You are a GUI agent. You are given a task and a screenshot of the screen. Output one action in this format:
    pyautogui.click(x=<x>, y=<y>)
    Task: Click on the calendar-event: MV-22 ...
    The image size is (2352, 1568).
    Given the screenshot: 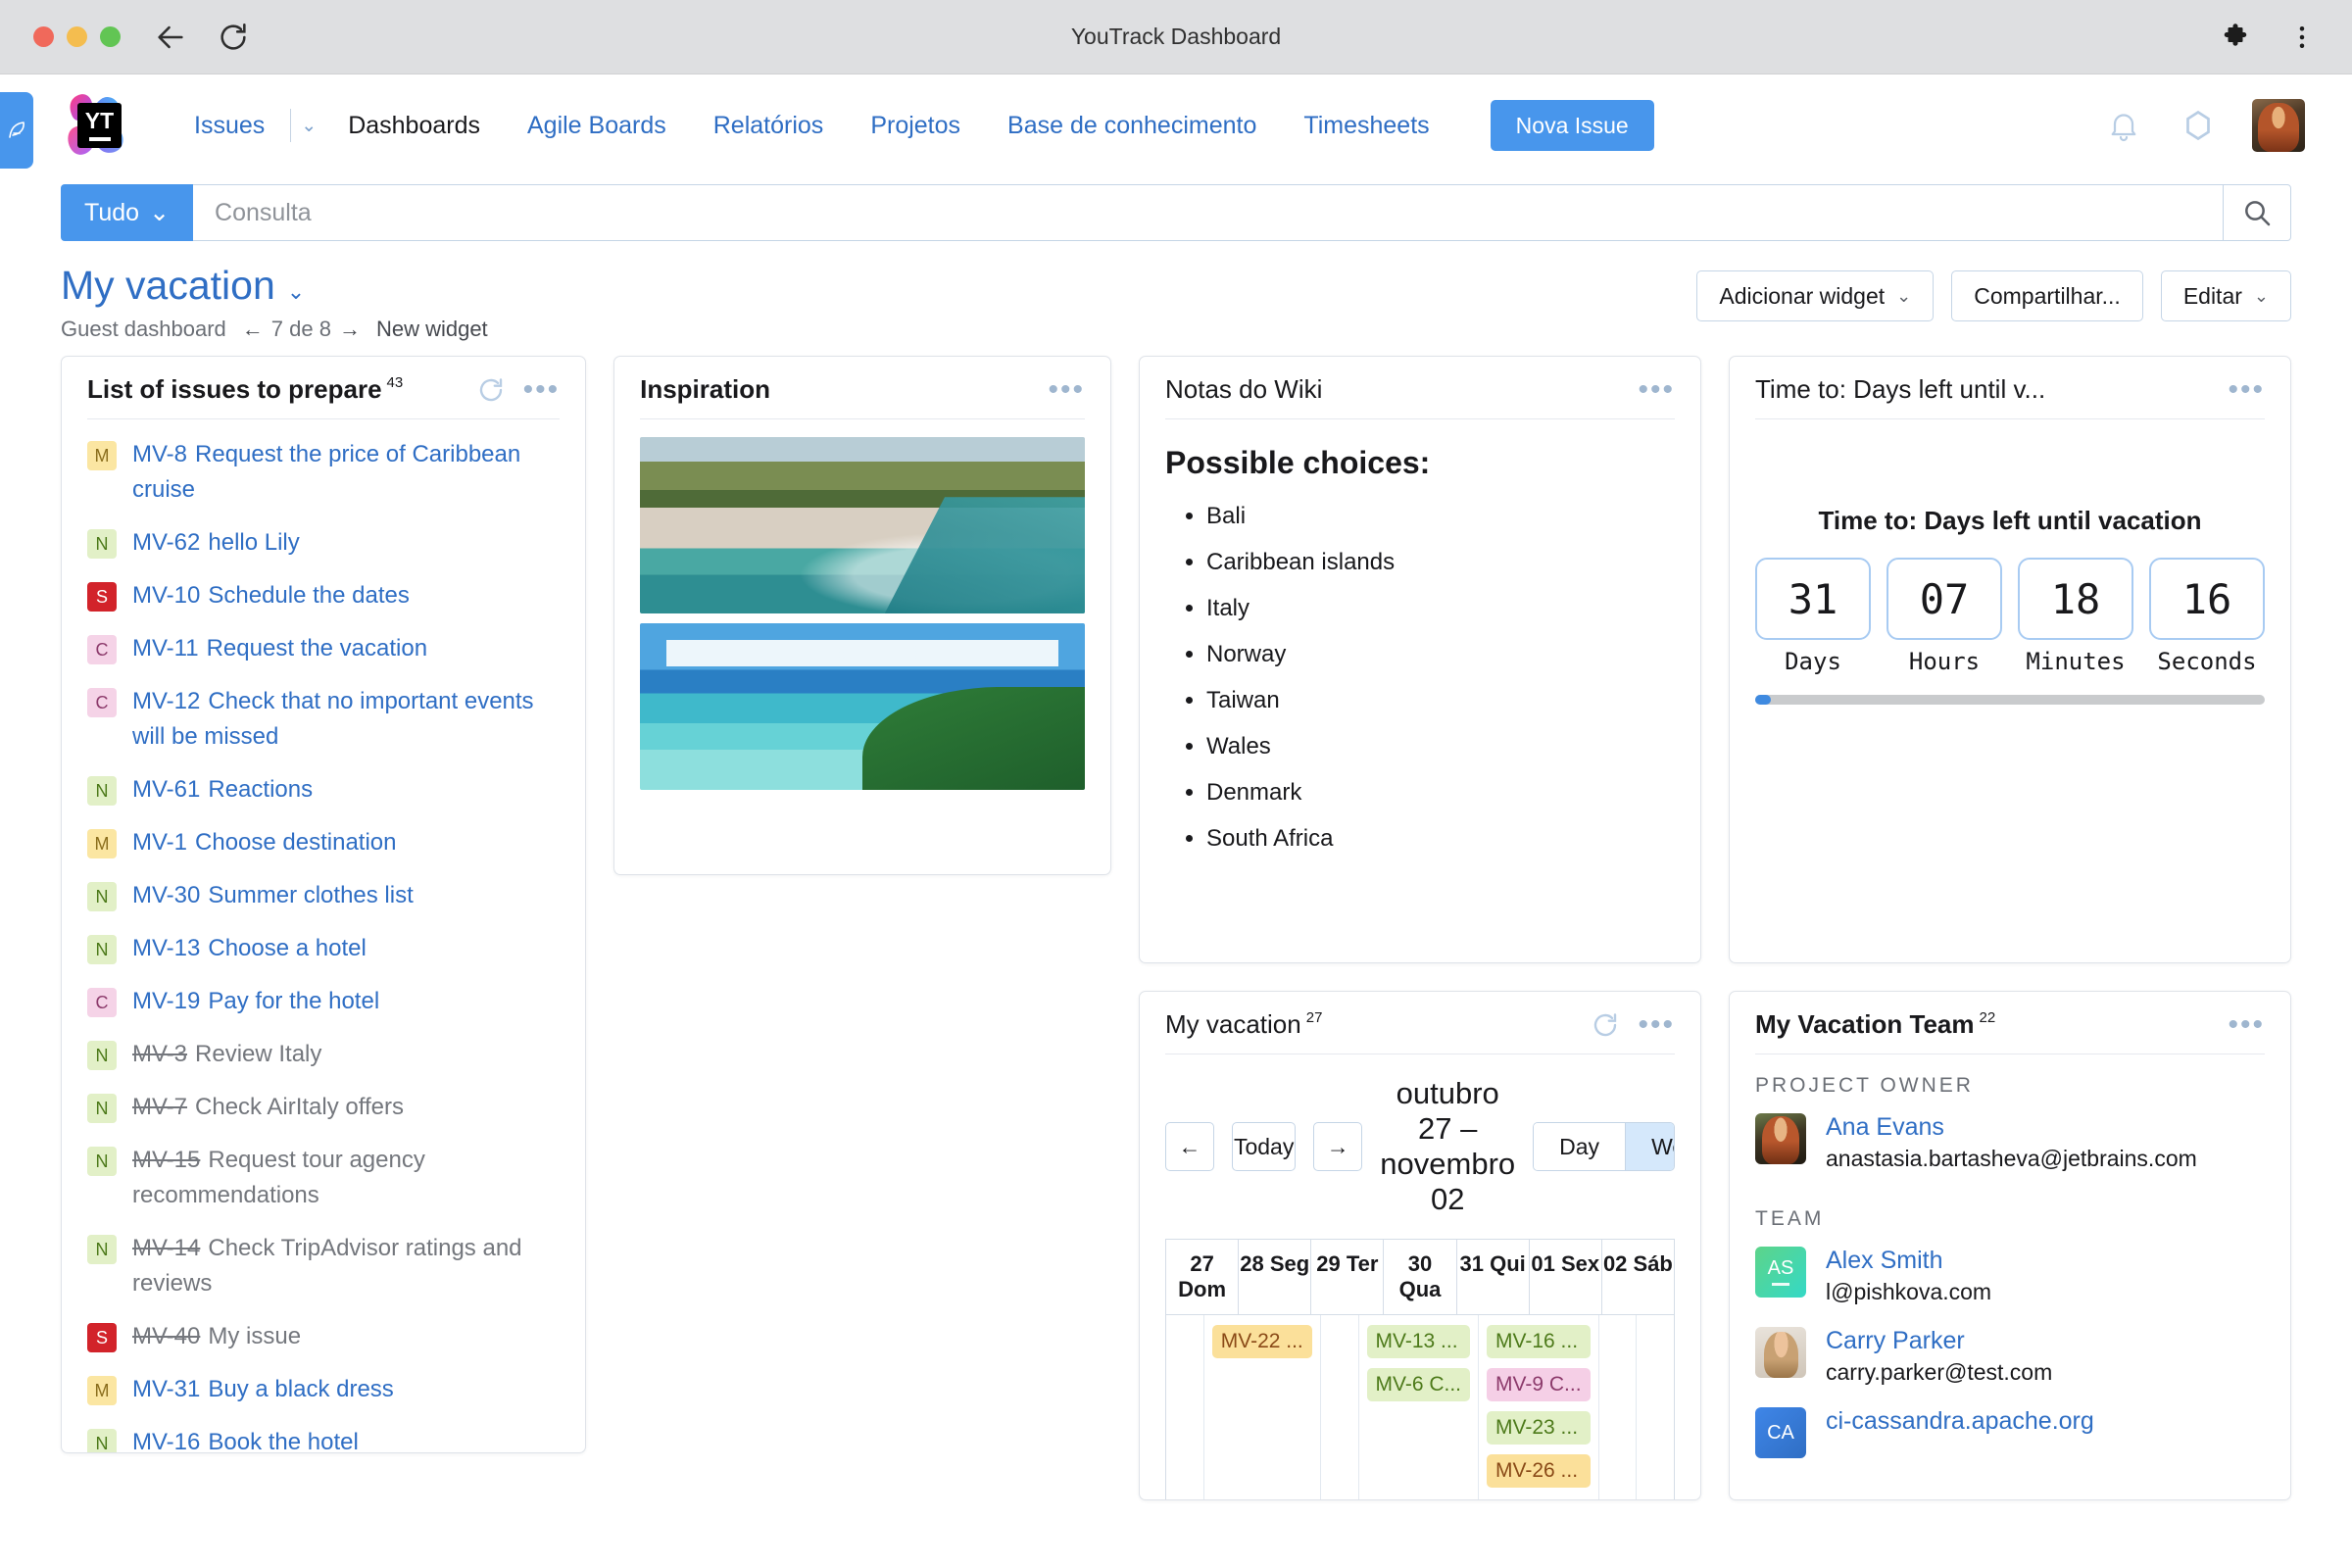 What is the action you would take?
    pyautogui.click(x=1261, y=1341)
    